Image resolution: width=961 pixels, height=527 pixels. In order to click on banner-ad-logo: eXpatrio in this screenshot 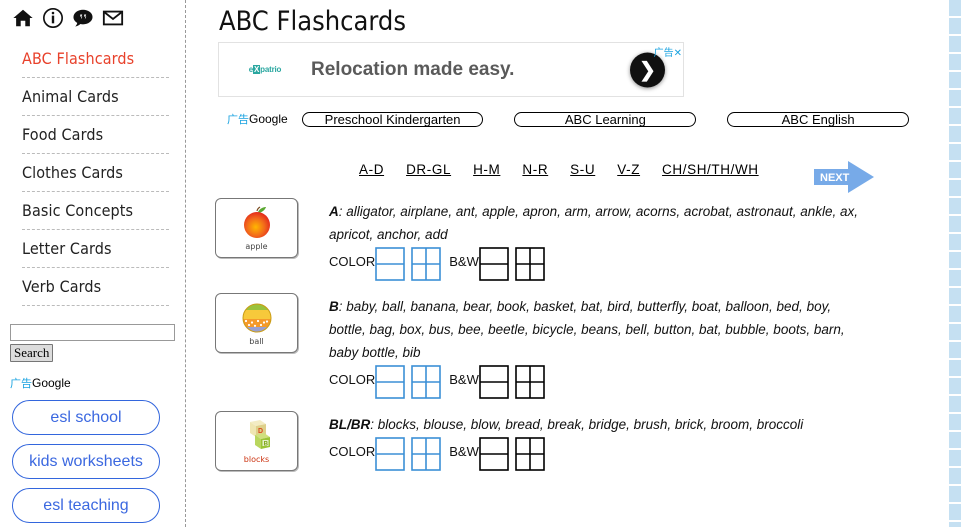, I will do `click(265, 69)`.